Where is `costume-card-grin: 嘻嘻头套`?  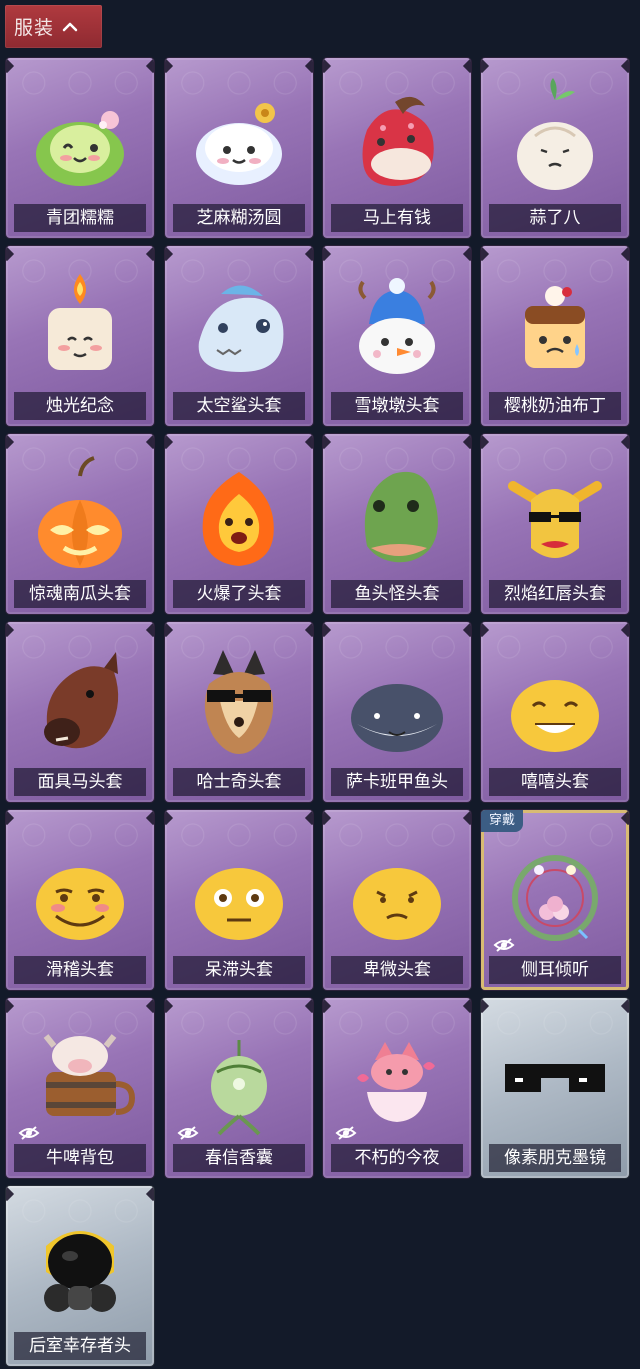 costume-card-grin: 嘻嘻头套 is located at coordinates (555, 712).